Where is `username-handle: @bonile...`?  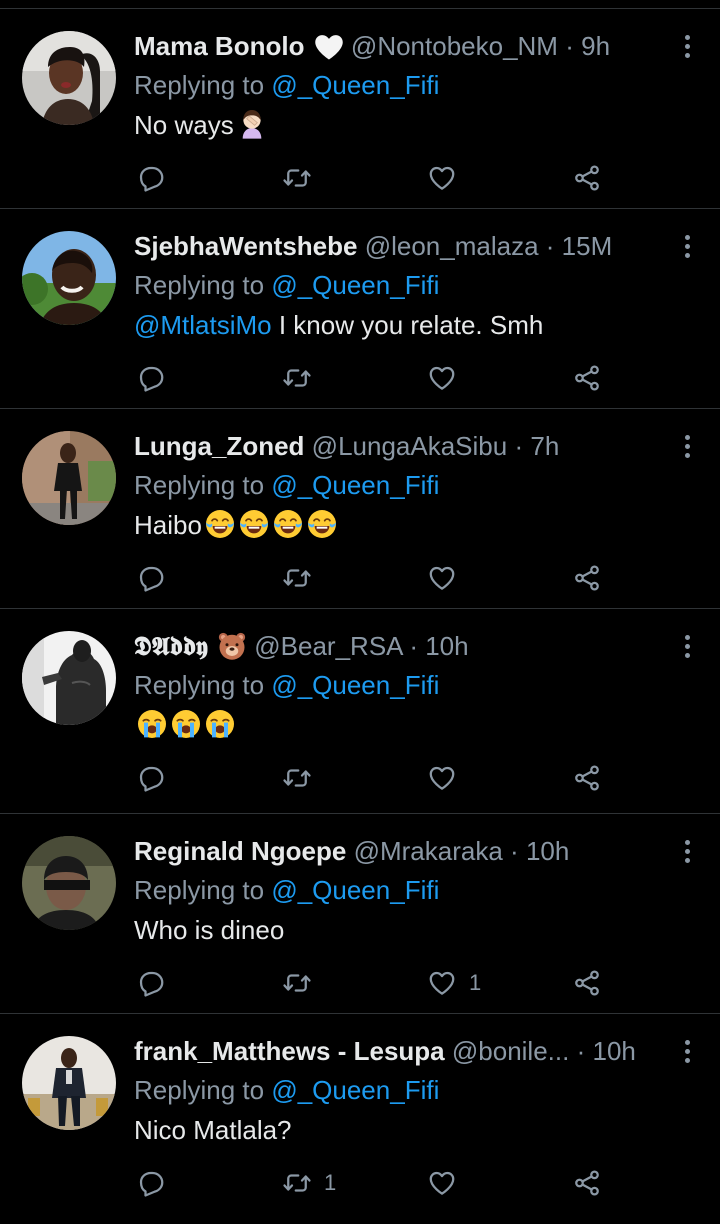 username-handle: @bonile... is located at coordinates (510, 1051).